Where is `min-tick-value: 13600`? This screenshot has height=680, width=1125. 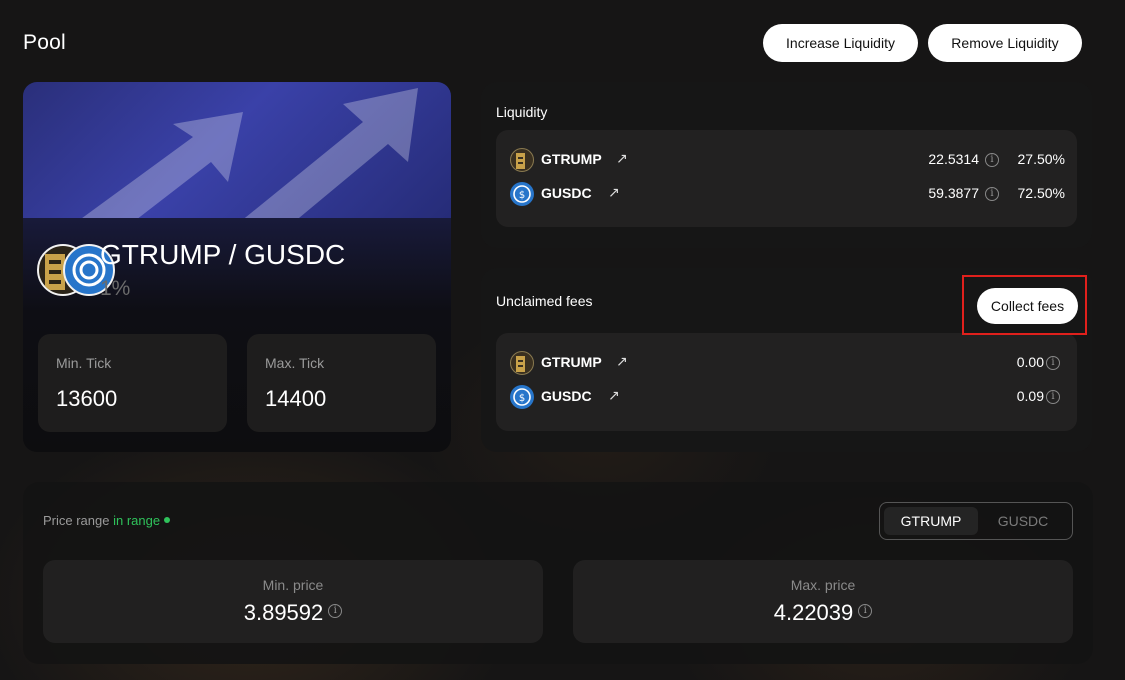 min-tick-value: 13600 is located at coordinates (87, 398).